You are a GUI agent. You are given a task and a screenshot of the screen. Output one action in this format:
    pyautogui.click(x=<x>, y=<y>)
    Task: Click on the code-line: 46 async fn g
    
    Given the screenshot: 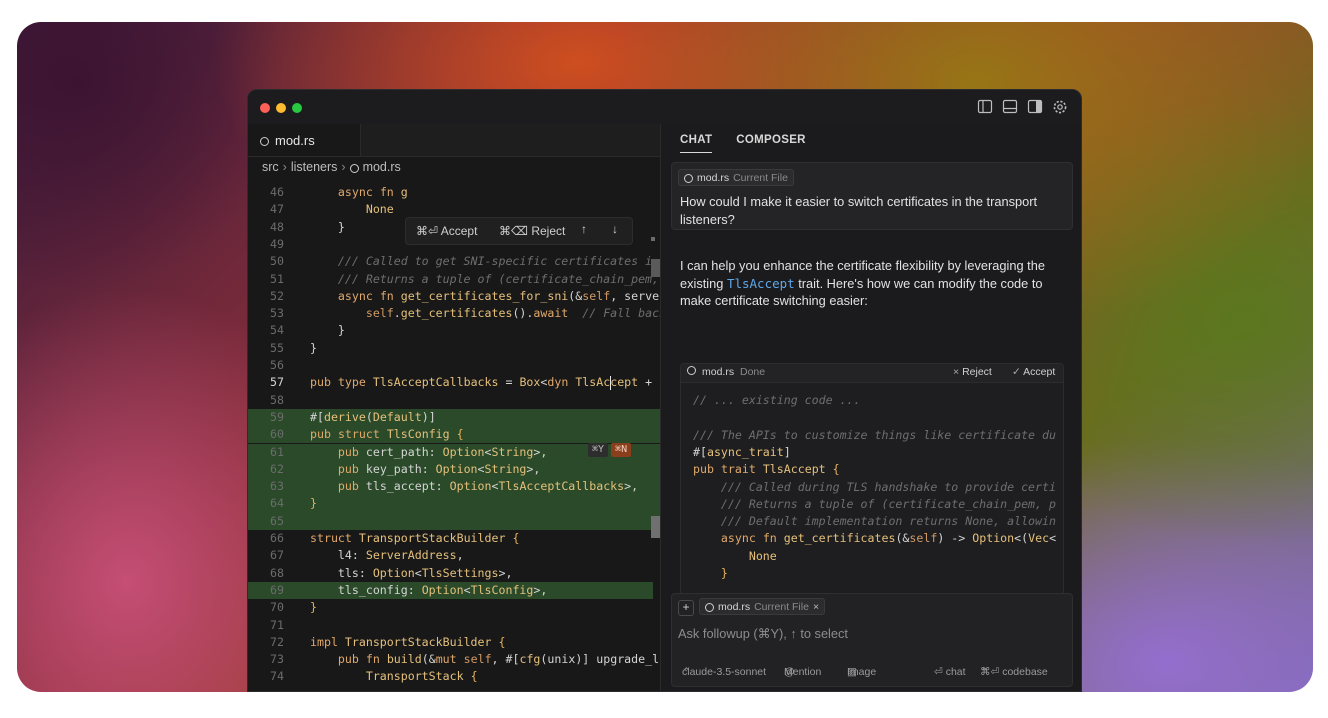 What is the action you would take?
    pyautogui.click(x=454, y=192)
    